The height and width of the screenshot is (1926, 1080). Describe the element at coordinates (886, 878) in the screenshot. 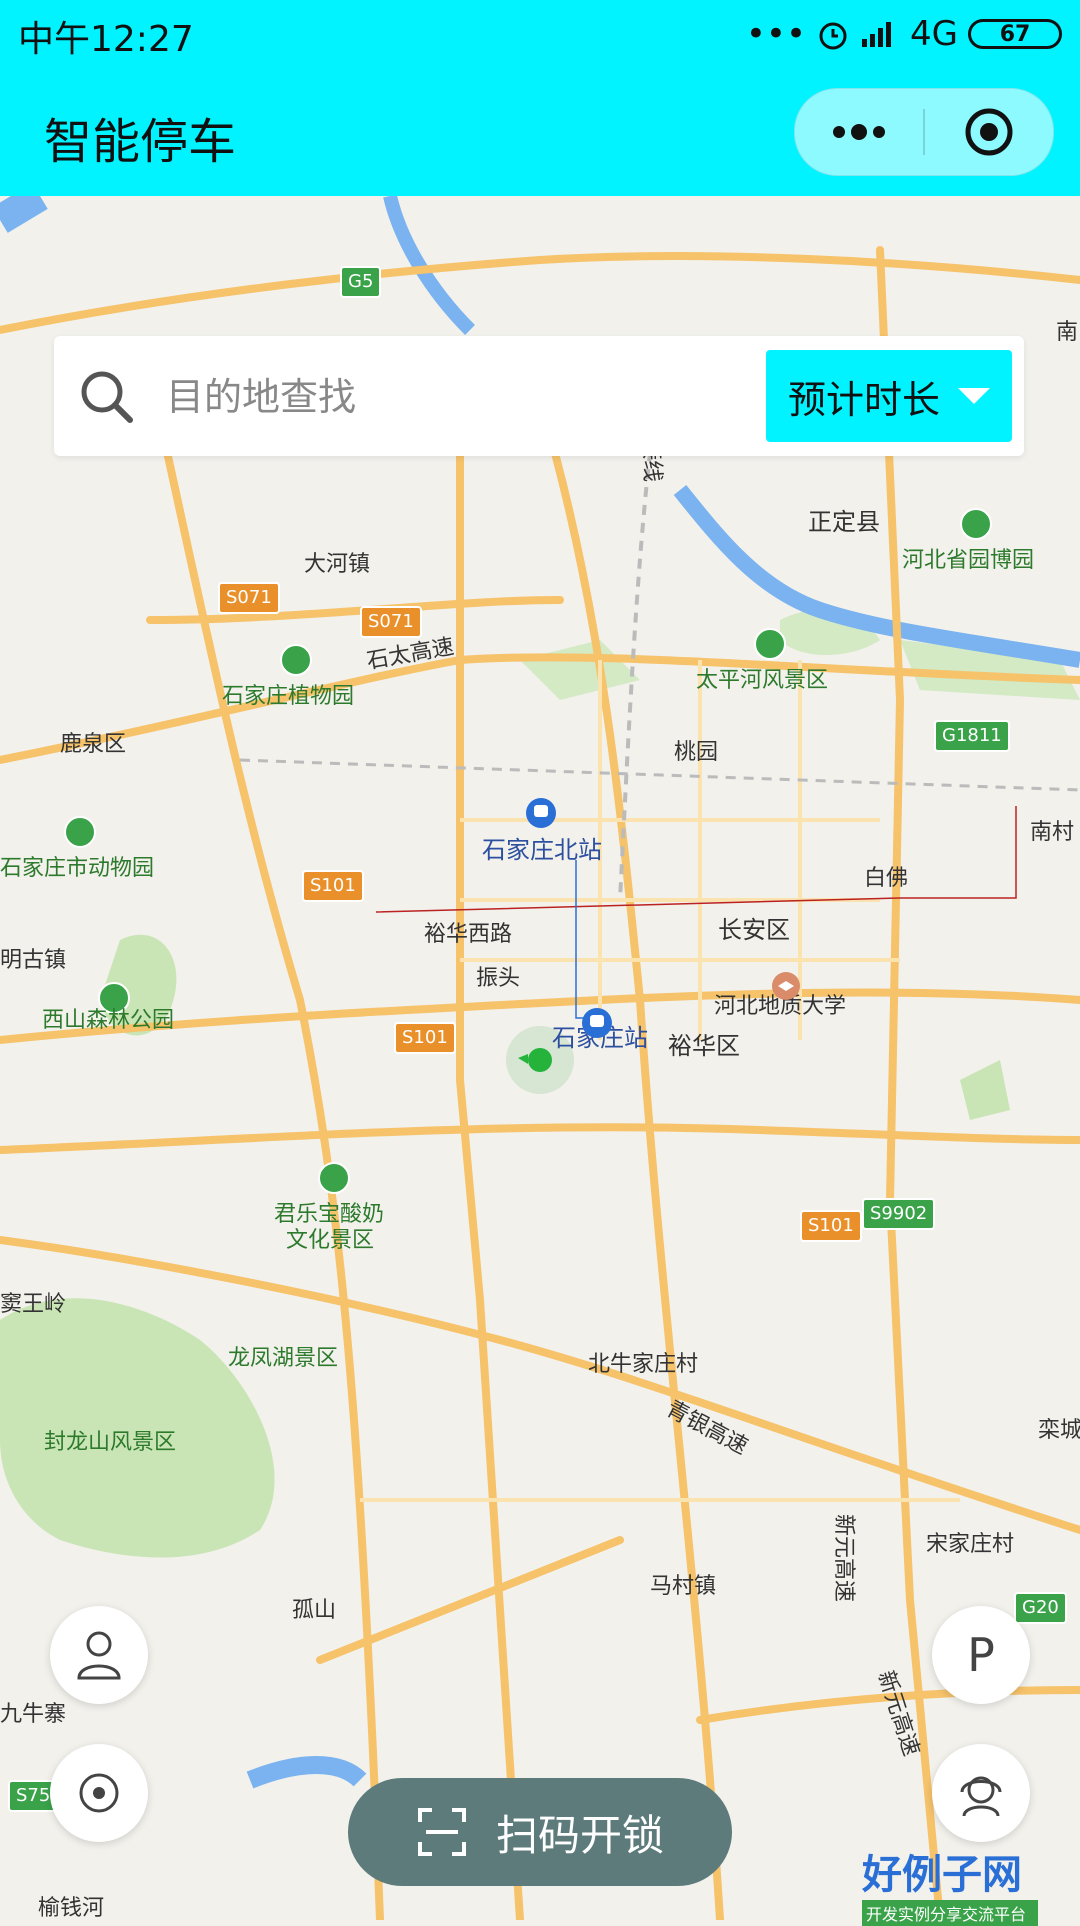

I see `map-label-baifo: 白佛` at that location.